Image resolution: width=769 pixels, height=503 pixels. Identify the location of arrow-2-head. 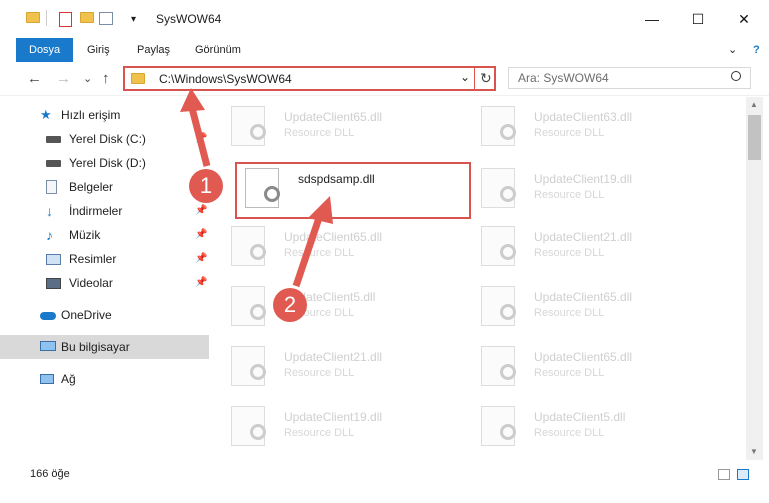
(320, 210).